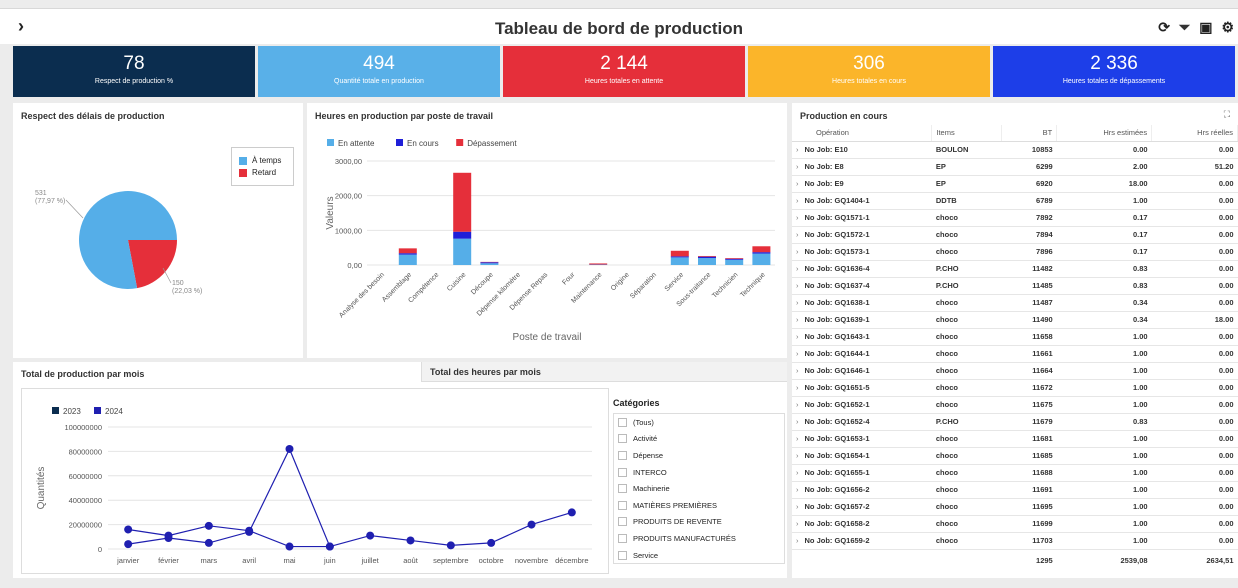  Describe the element at coordinates (1015, 286) in the screenshot. I see `table-row: › No Job: GQ1637-4 P.CHO 11485 0.83 0.00` at that location.